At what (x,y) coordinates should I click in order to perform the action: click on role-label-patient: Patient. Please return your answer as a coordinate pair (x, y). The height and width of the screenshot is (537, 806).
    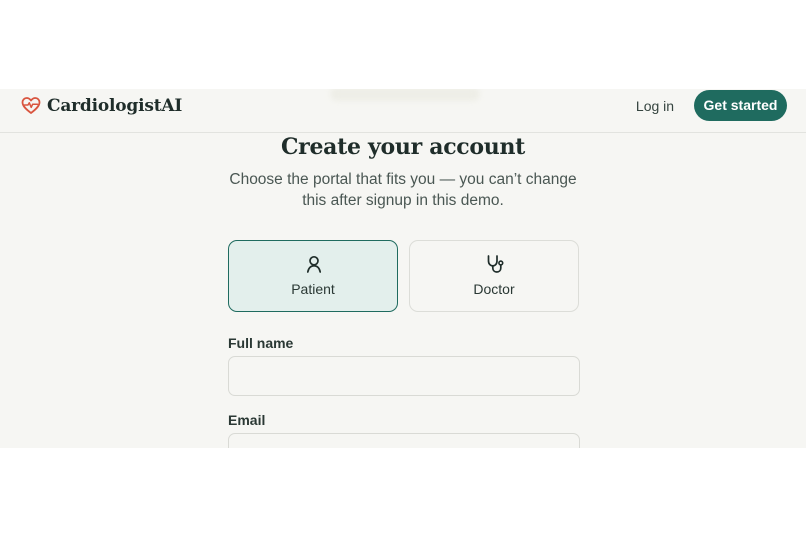
    Looking at the image, I should click on (313, 289).